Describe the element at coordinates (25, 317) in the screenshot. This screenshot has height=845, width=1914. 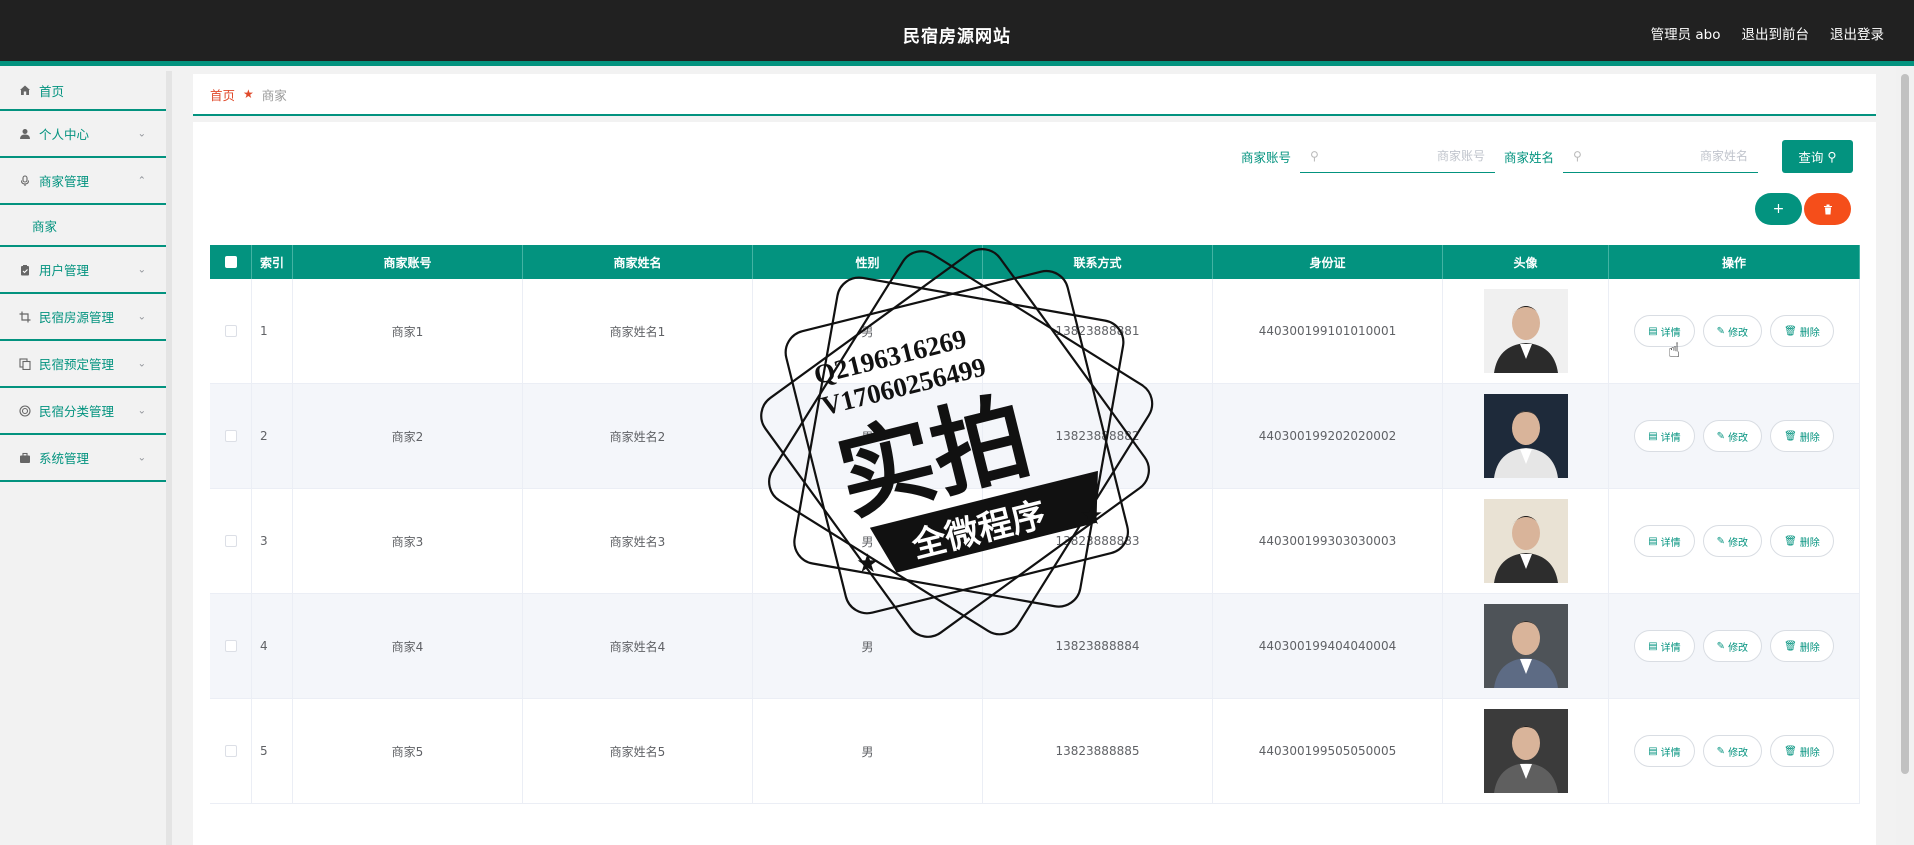
I see `crop-icon` at that location.